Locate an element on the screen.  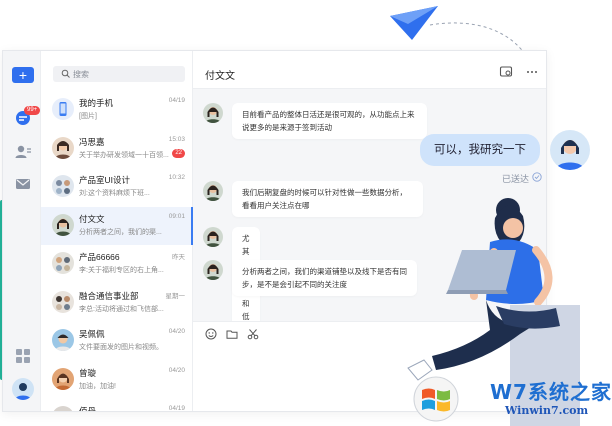
chat-name: 佰丹 is located at coordinates (88, 409).